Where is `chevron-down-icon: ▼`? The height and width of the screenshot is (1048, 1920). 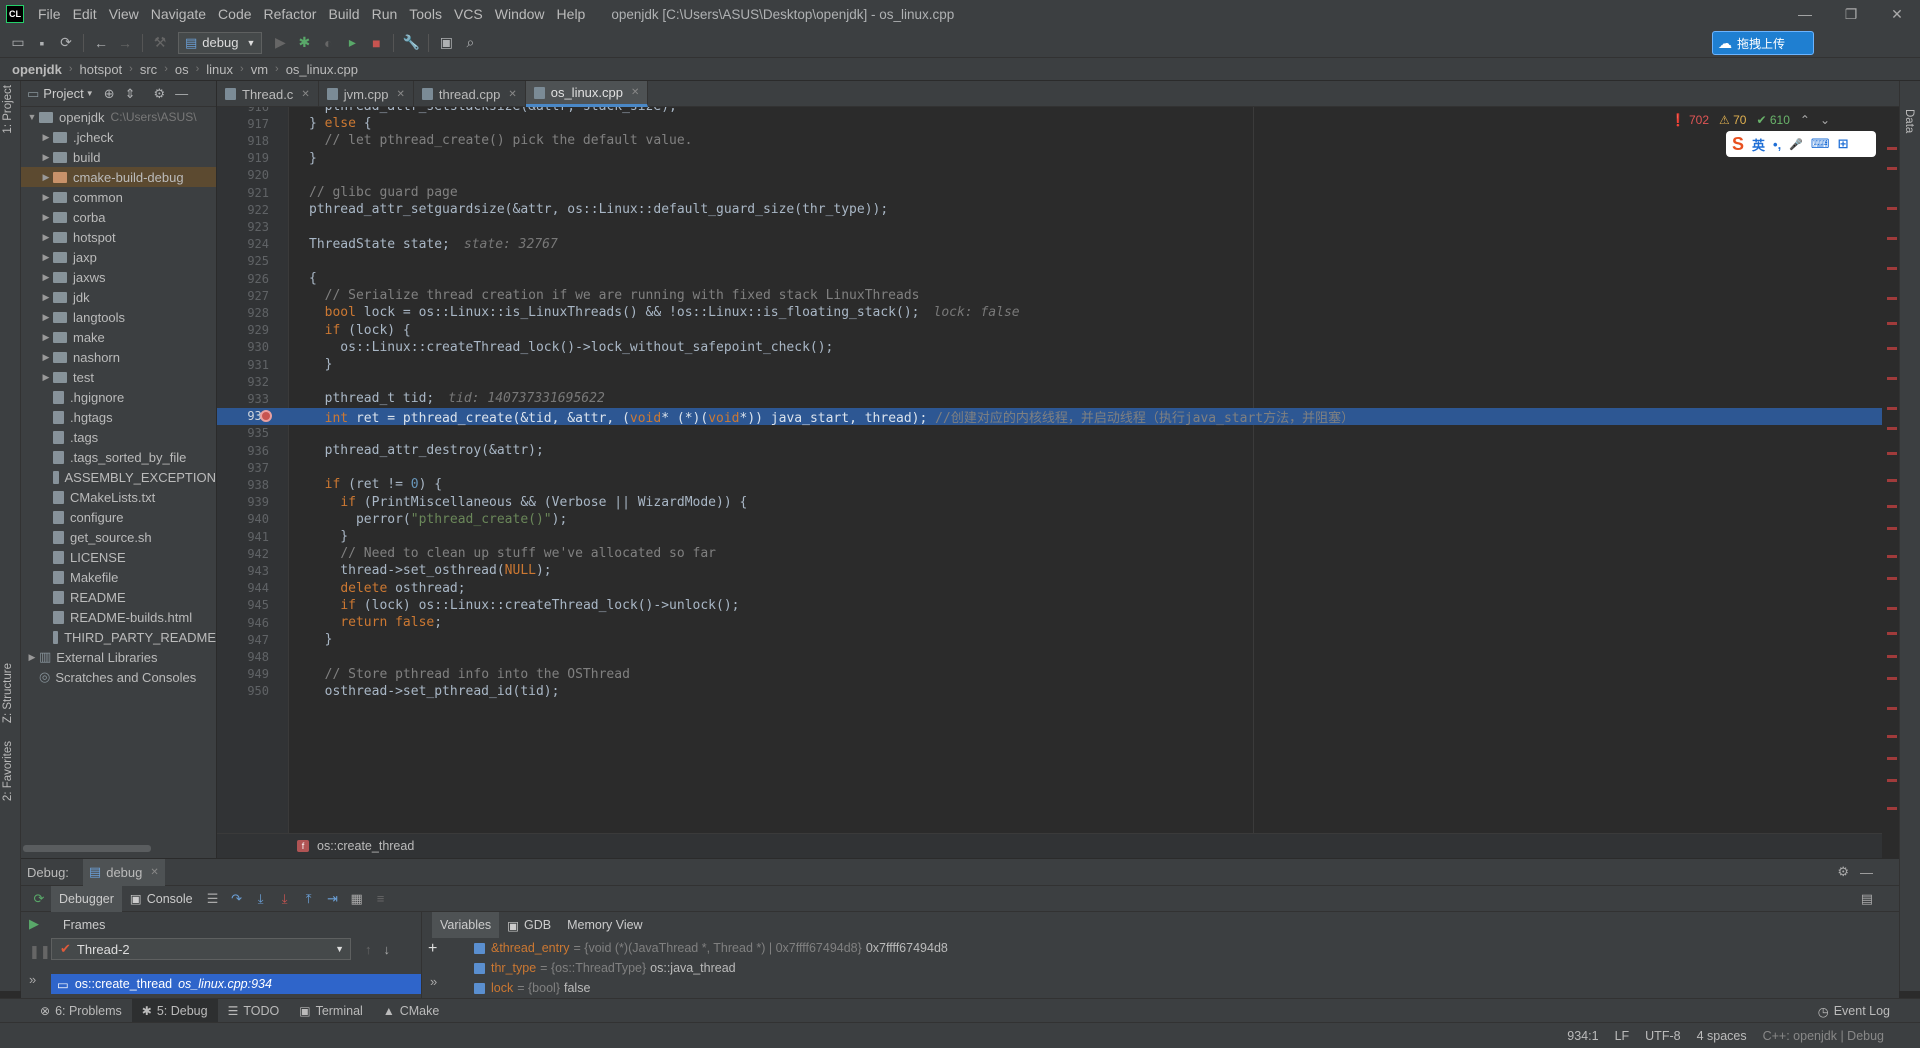
chevron-down-icon: ▼ is located at coordinates (90, 93).